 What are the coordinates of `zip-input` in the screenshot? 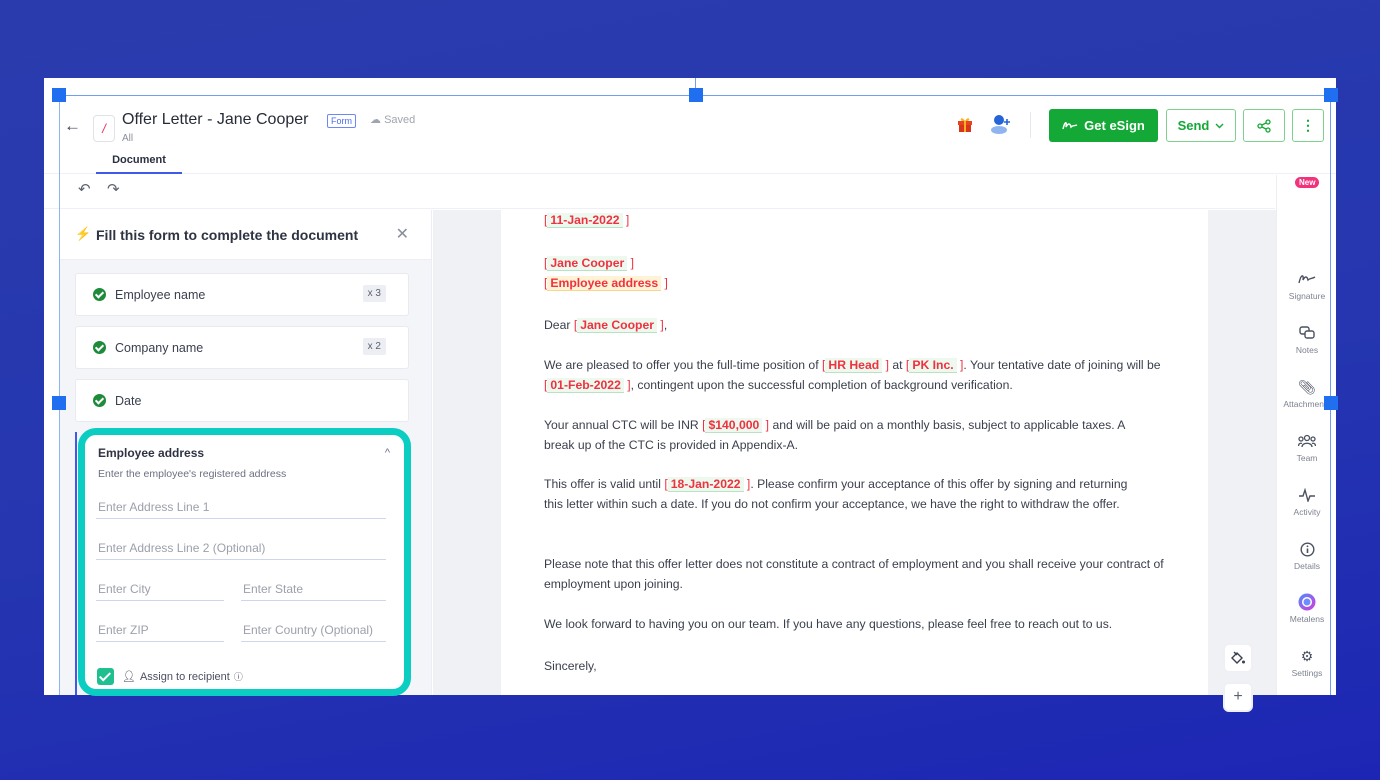 It's located at (160, 630).